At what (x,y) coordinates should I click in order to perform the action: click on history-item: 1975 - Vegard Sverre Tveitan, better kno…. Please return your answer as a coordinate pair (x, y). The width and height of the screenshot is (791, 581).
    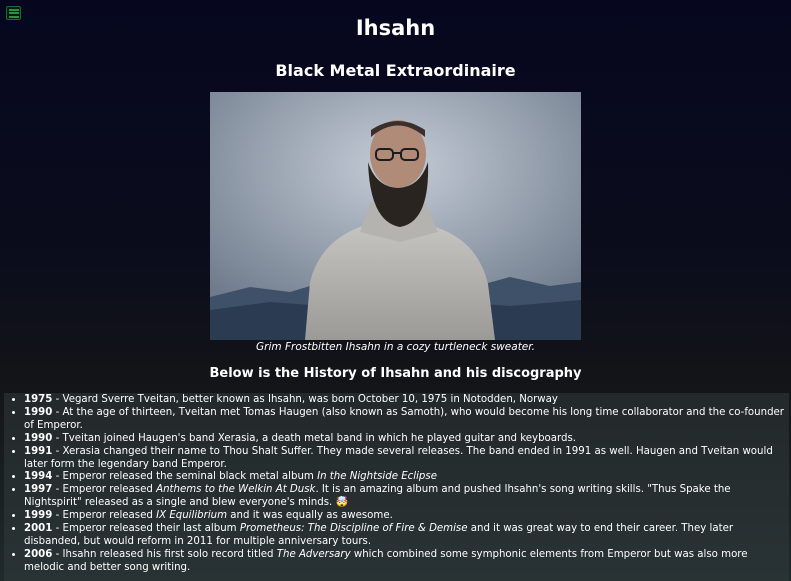
    Looking at the image, I should click on (404, 400).